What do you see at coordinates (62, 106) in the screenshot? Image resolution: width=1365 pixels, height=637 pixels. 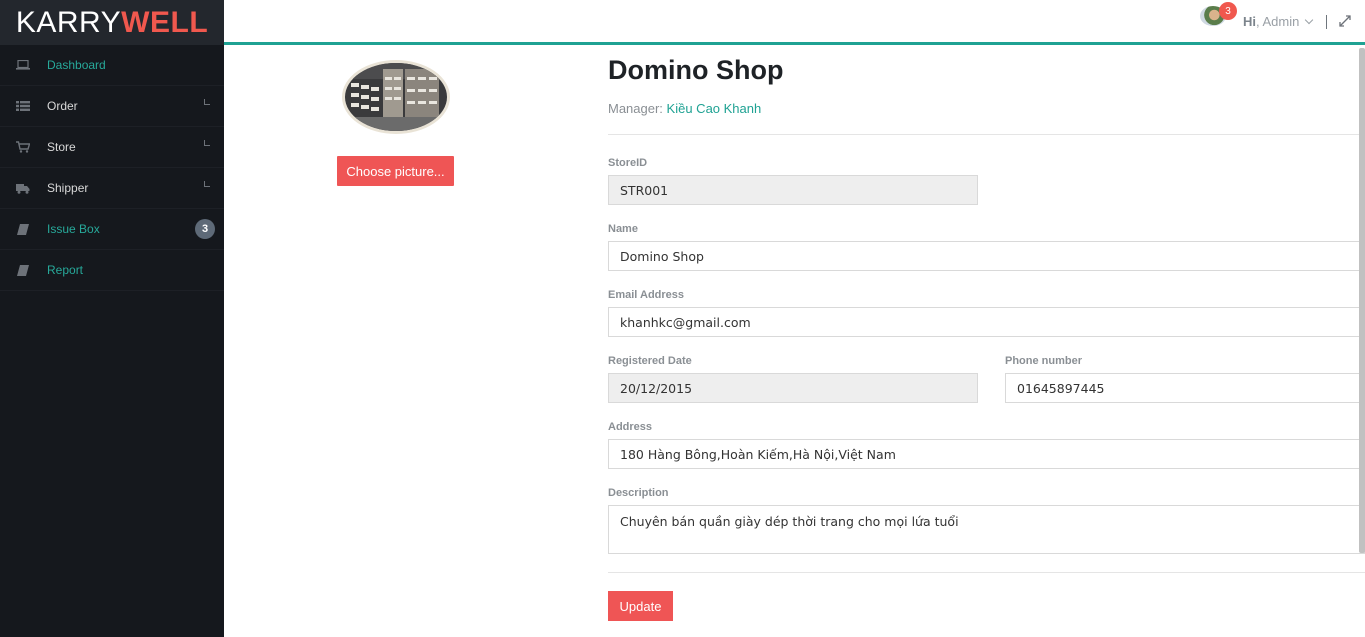 I see `sidebar-item-label: Order` at bounding box center [62, 106].